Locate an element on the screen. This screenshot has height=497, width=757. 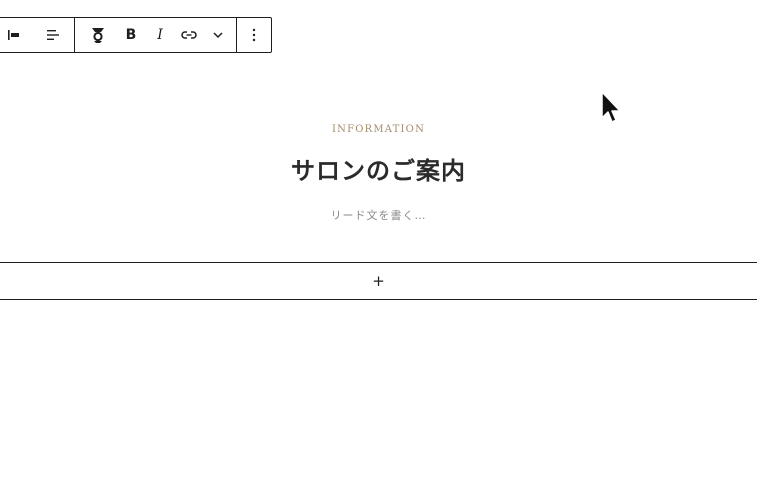
block-toolbar: B I is located at coordinates (136, 35).